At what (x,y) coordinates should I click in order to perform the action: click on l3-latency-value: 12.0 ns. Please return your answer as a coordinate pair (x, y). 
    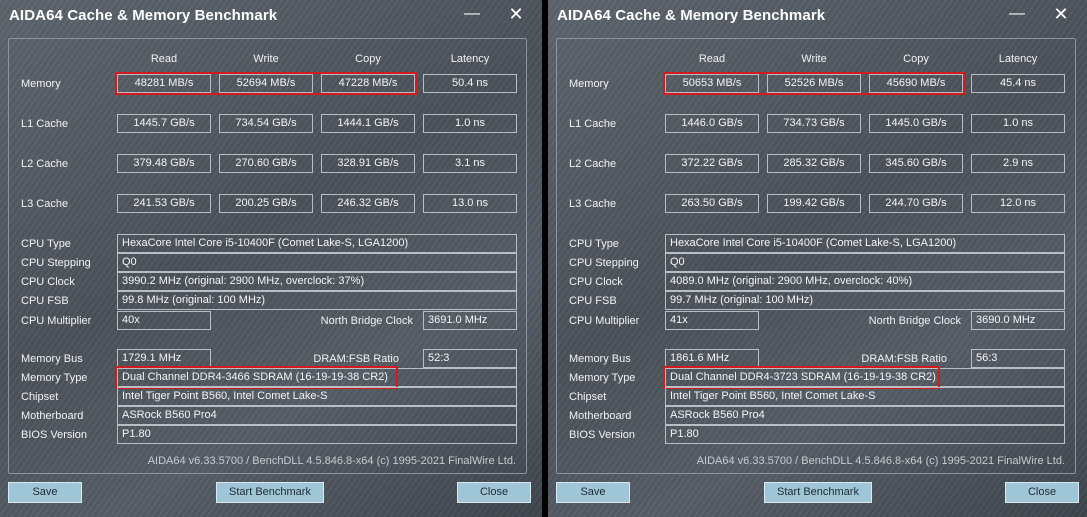
    Looking at the image, I should click on (1018, 203).